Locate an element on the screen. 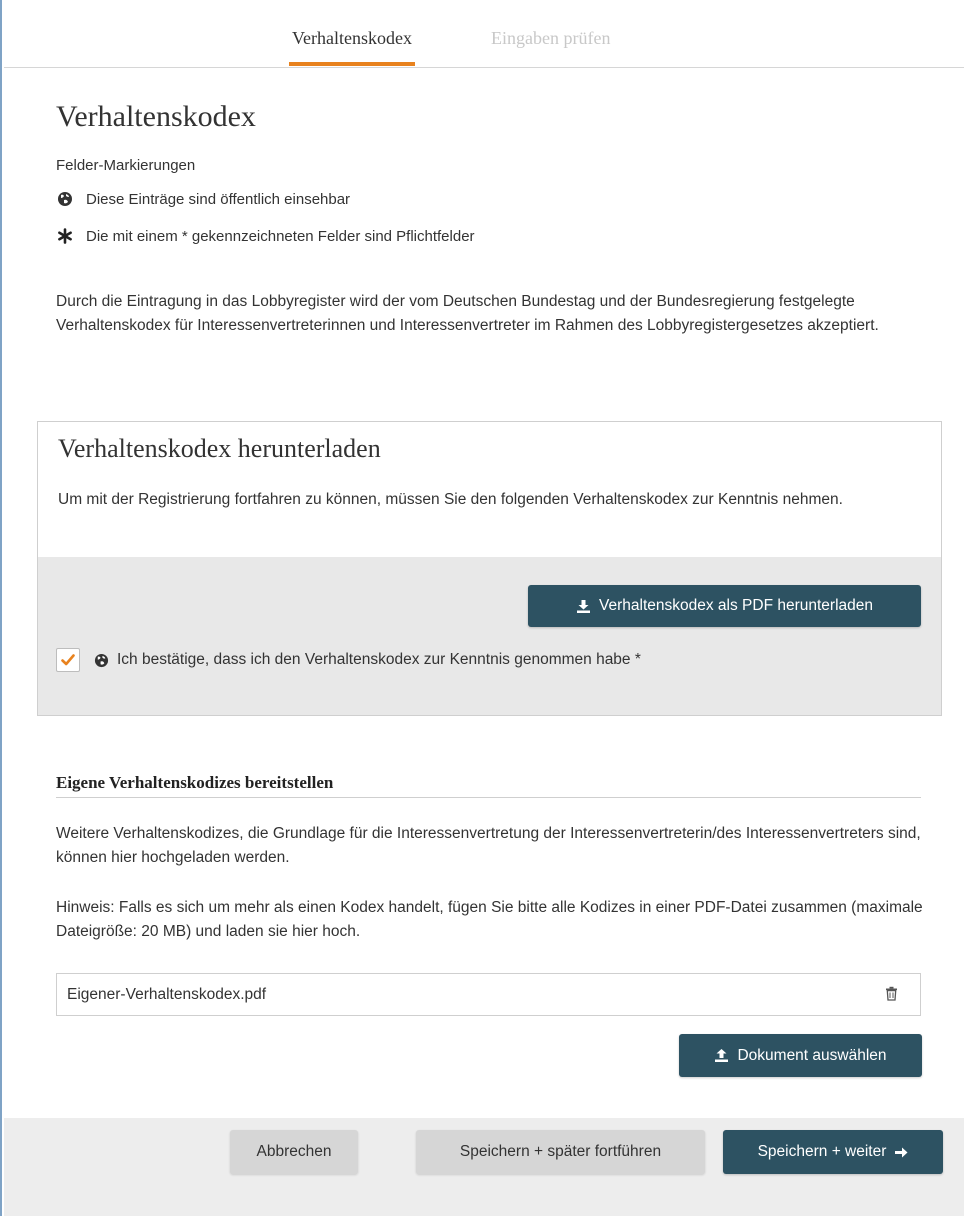 This screenshot has width=964, height=1216. legend-public-label: Diese Einträge sind öffentlich einsehbar is located at coordinates (218, 199).